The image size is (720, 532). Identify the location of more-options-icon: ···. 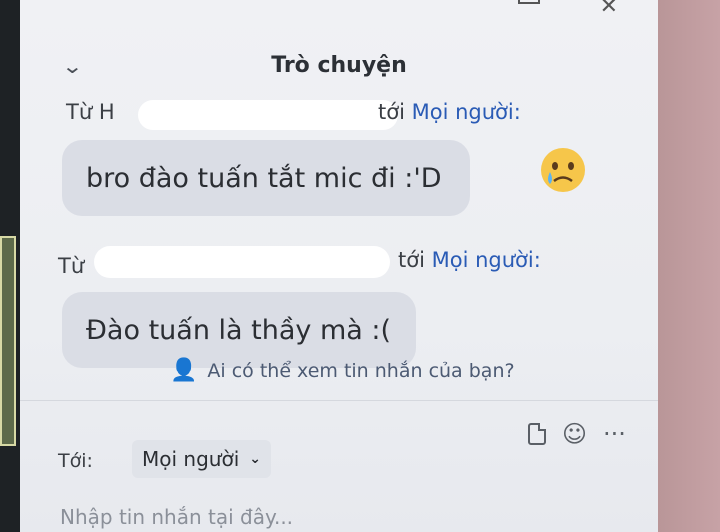
(614, 434).